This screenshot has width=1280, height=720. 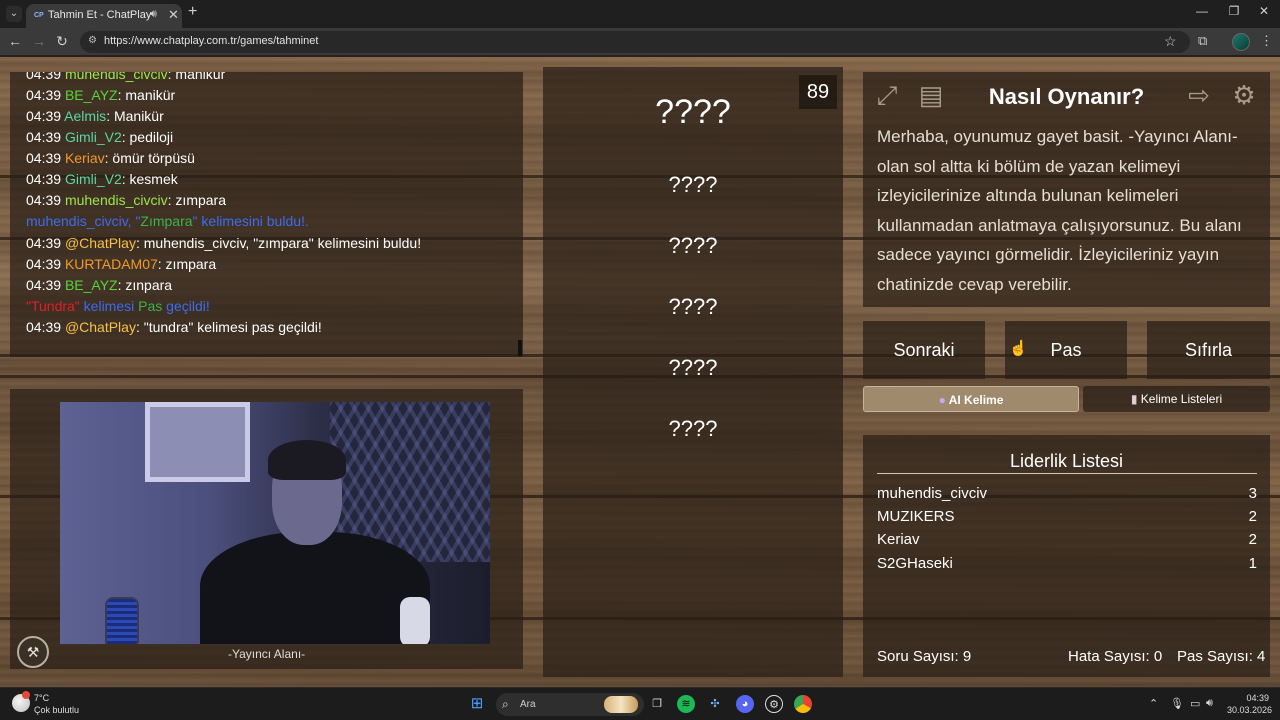 I want to click on streamer-area-label: -Yayıncı Alanı-, so click(x=267, y=654).